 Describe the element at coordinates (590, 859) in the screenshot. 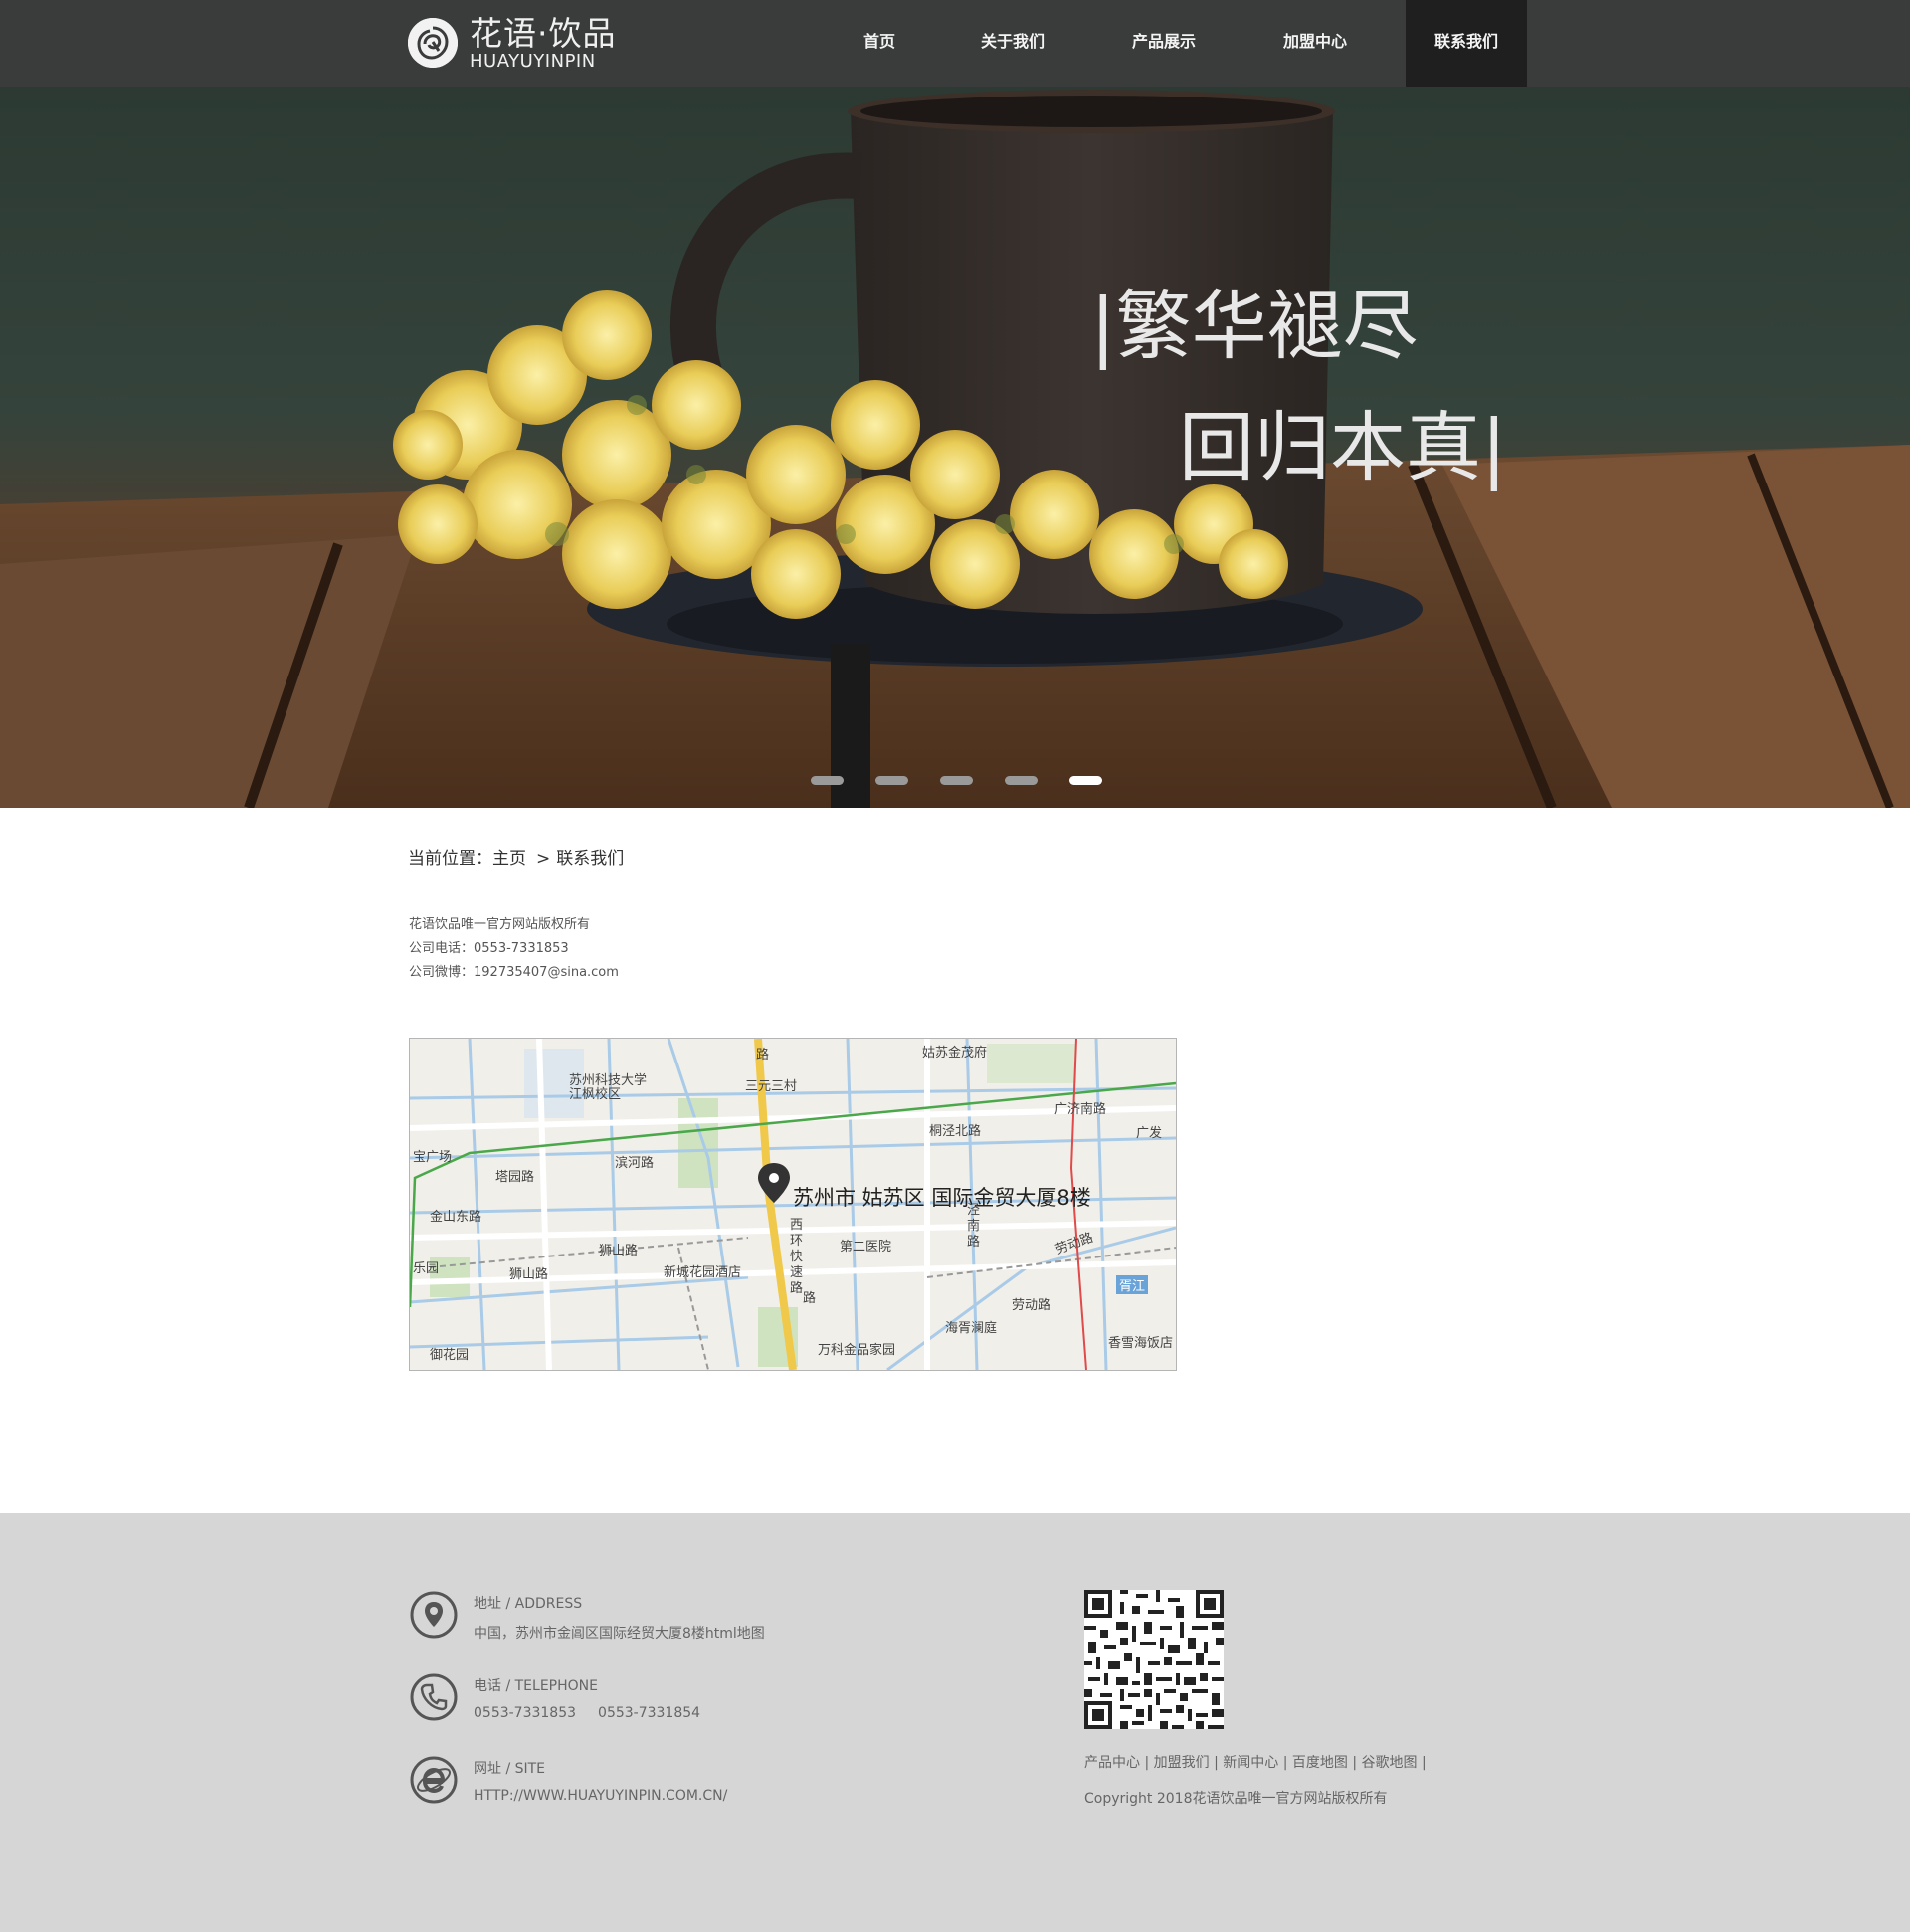

I see `breadcrumb-current: 联系我们` at that location.